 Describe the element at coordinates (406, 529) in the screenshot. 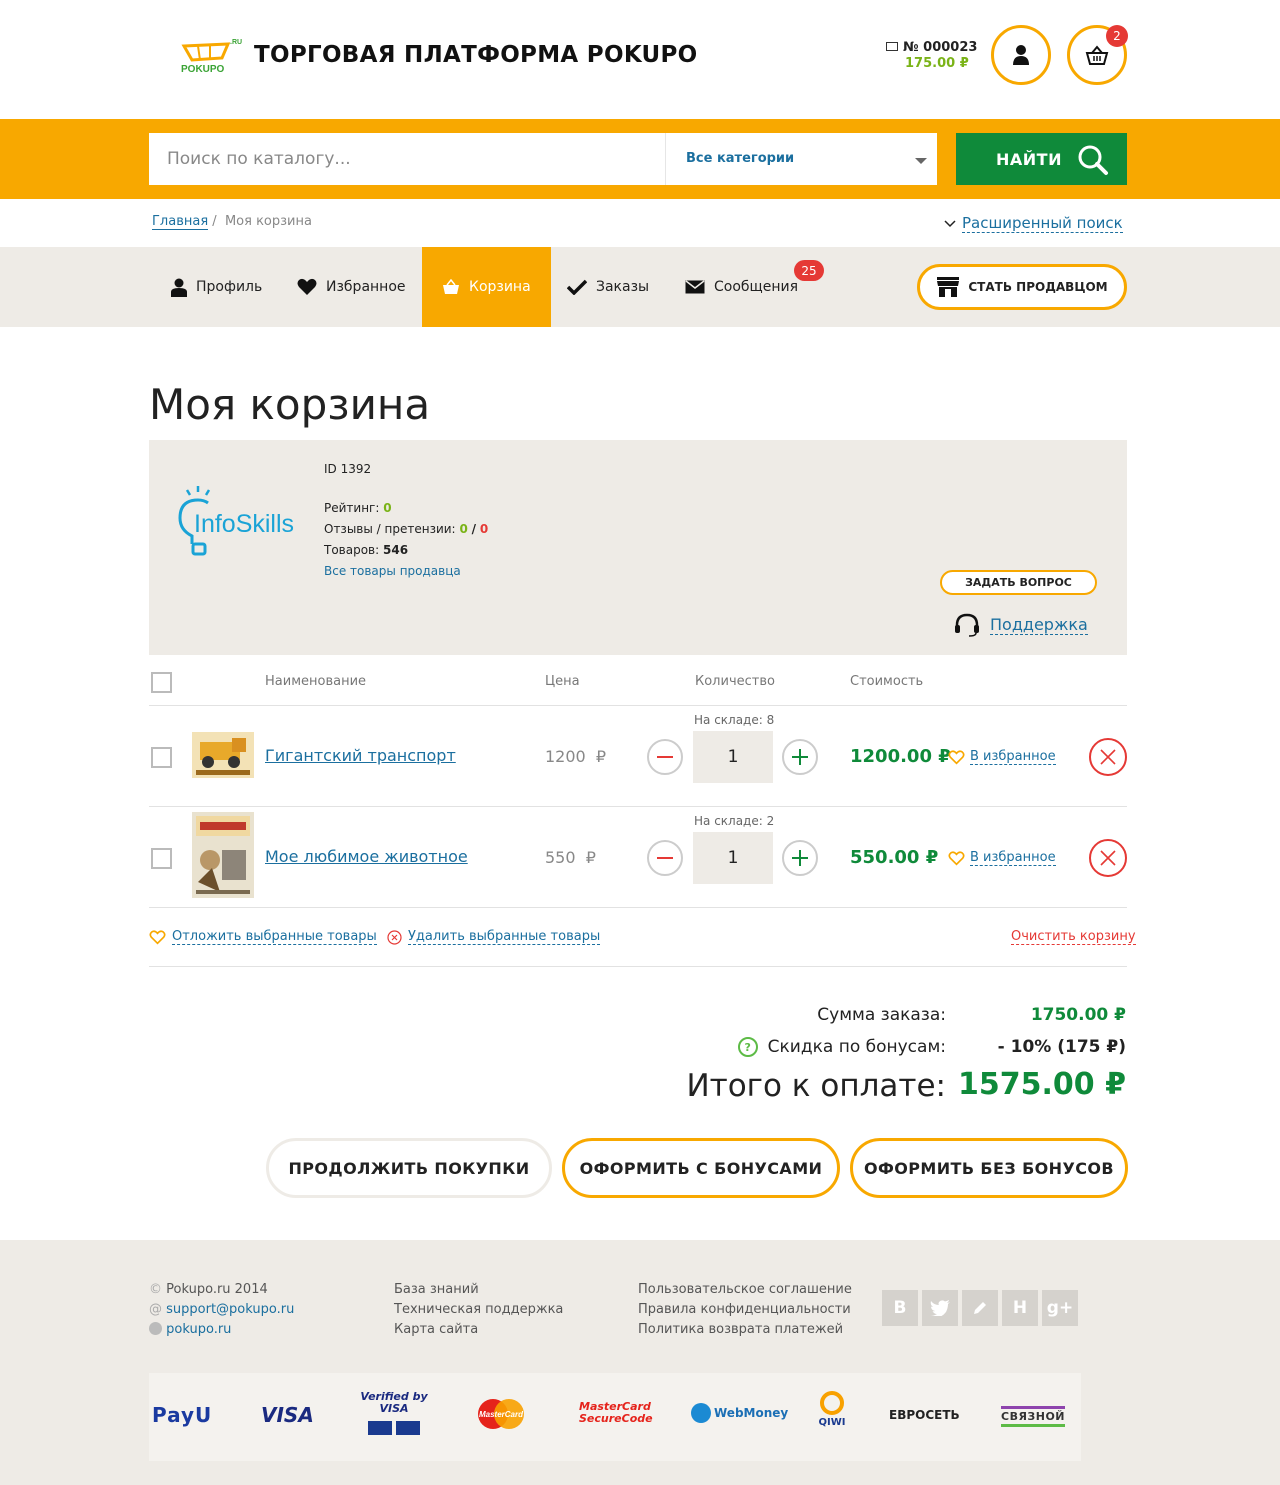

I see `seller-reviews: Отзывы / претензии: 0 / 0` at that location.